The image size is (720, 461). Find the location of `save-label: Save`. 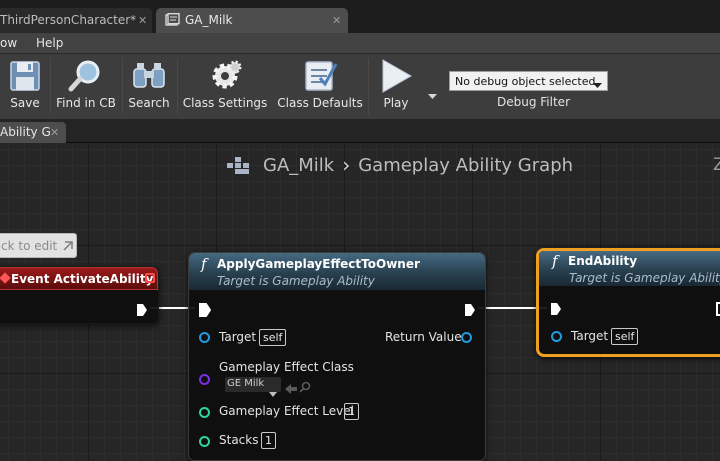

save-label: Save is located at coordinates (25, 103).